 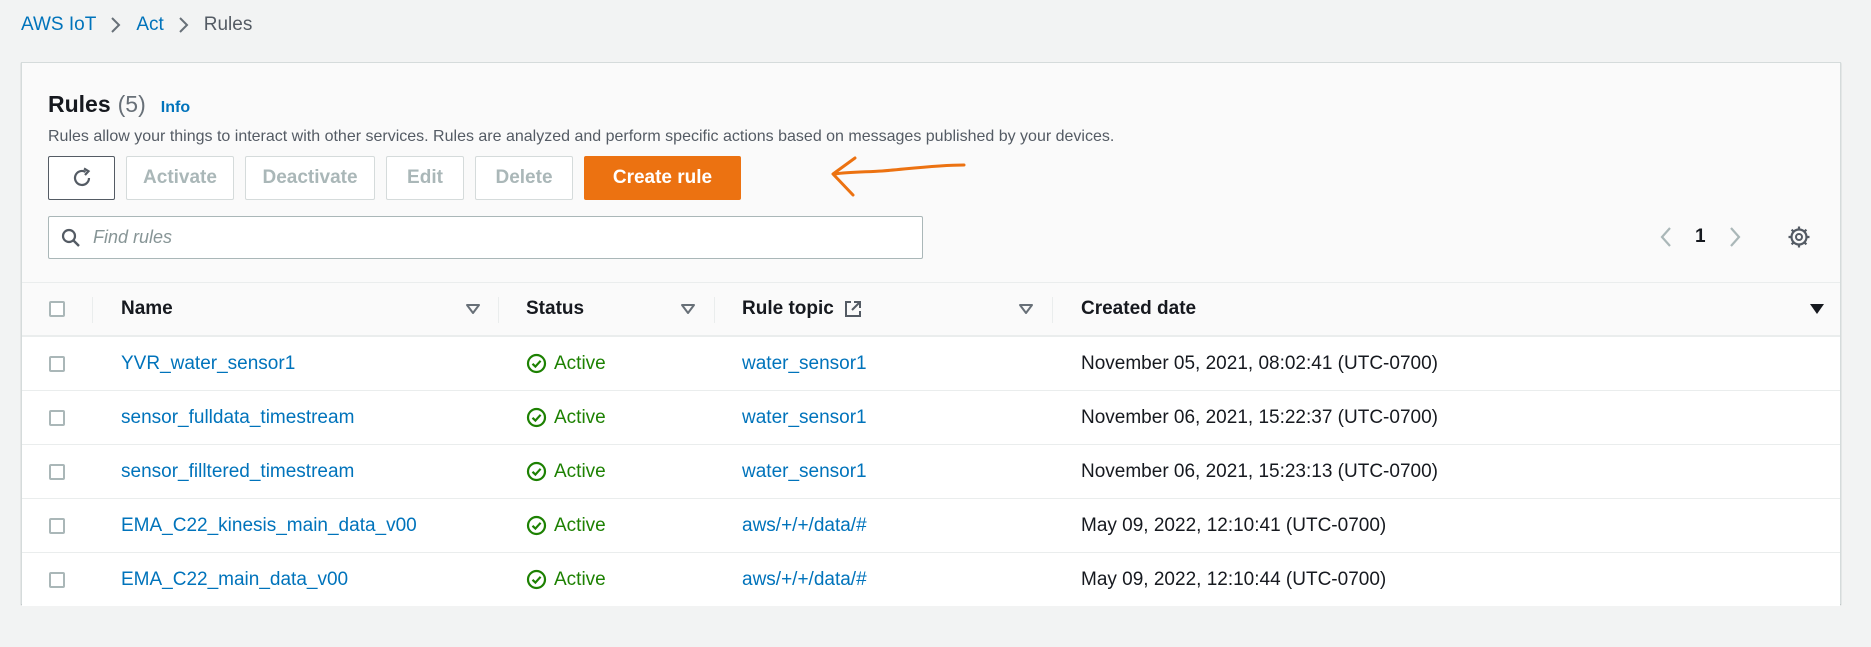 What do you see at coordinates (1138, 309) in the screenshot?
I see `column-header-created-date: Created date` at bounding box center [1138, 309].